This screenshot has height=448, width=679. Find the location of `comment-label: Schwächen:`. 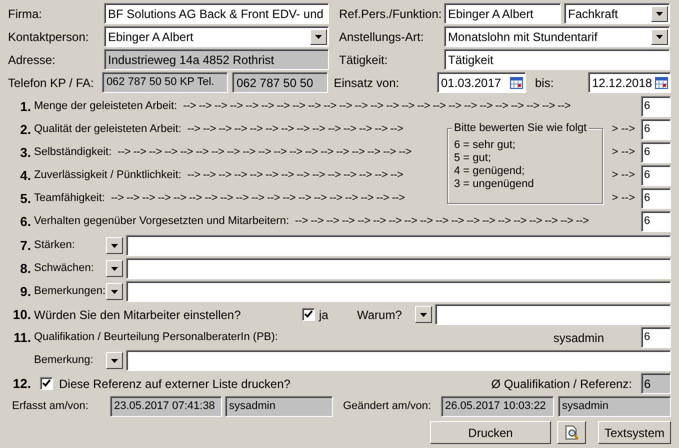

comment-label: Schwächen: is located at coordinates (64, 268).